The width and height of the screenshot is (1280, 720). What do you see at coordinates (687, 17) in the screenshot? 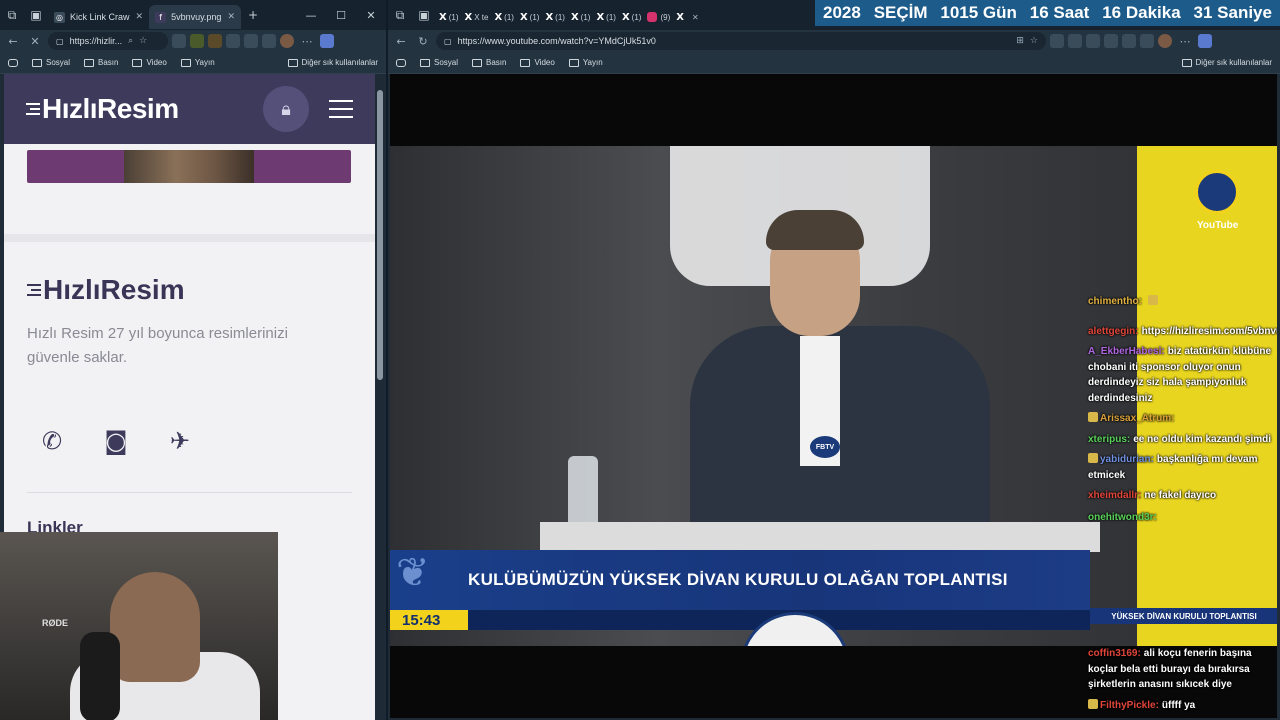
I see `tab-x: X ✕` at bounding box center [687, 17].